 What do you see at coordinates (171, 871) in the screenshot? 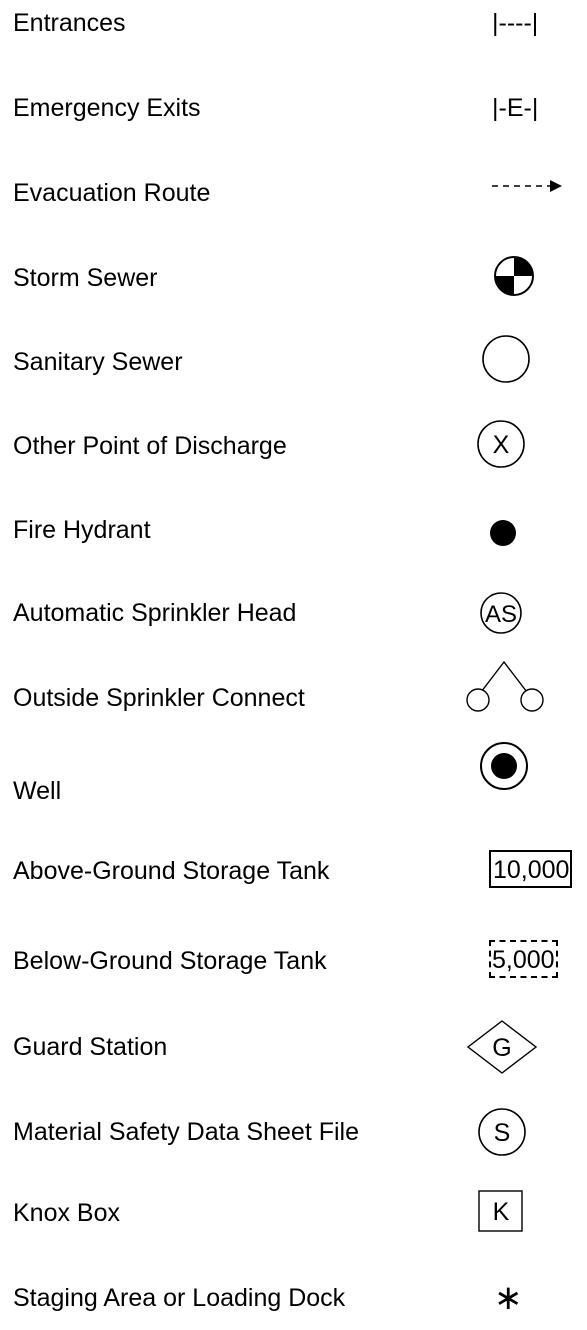
I see `above-tank-label: Above-Ground Storage Tank` at bounding box center [171, 871].